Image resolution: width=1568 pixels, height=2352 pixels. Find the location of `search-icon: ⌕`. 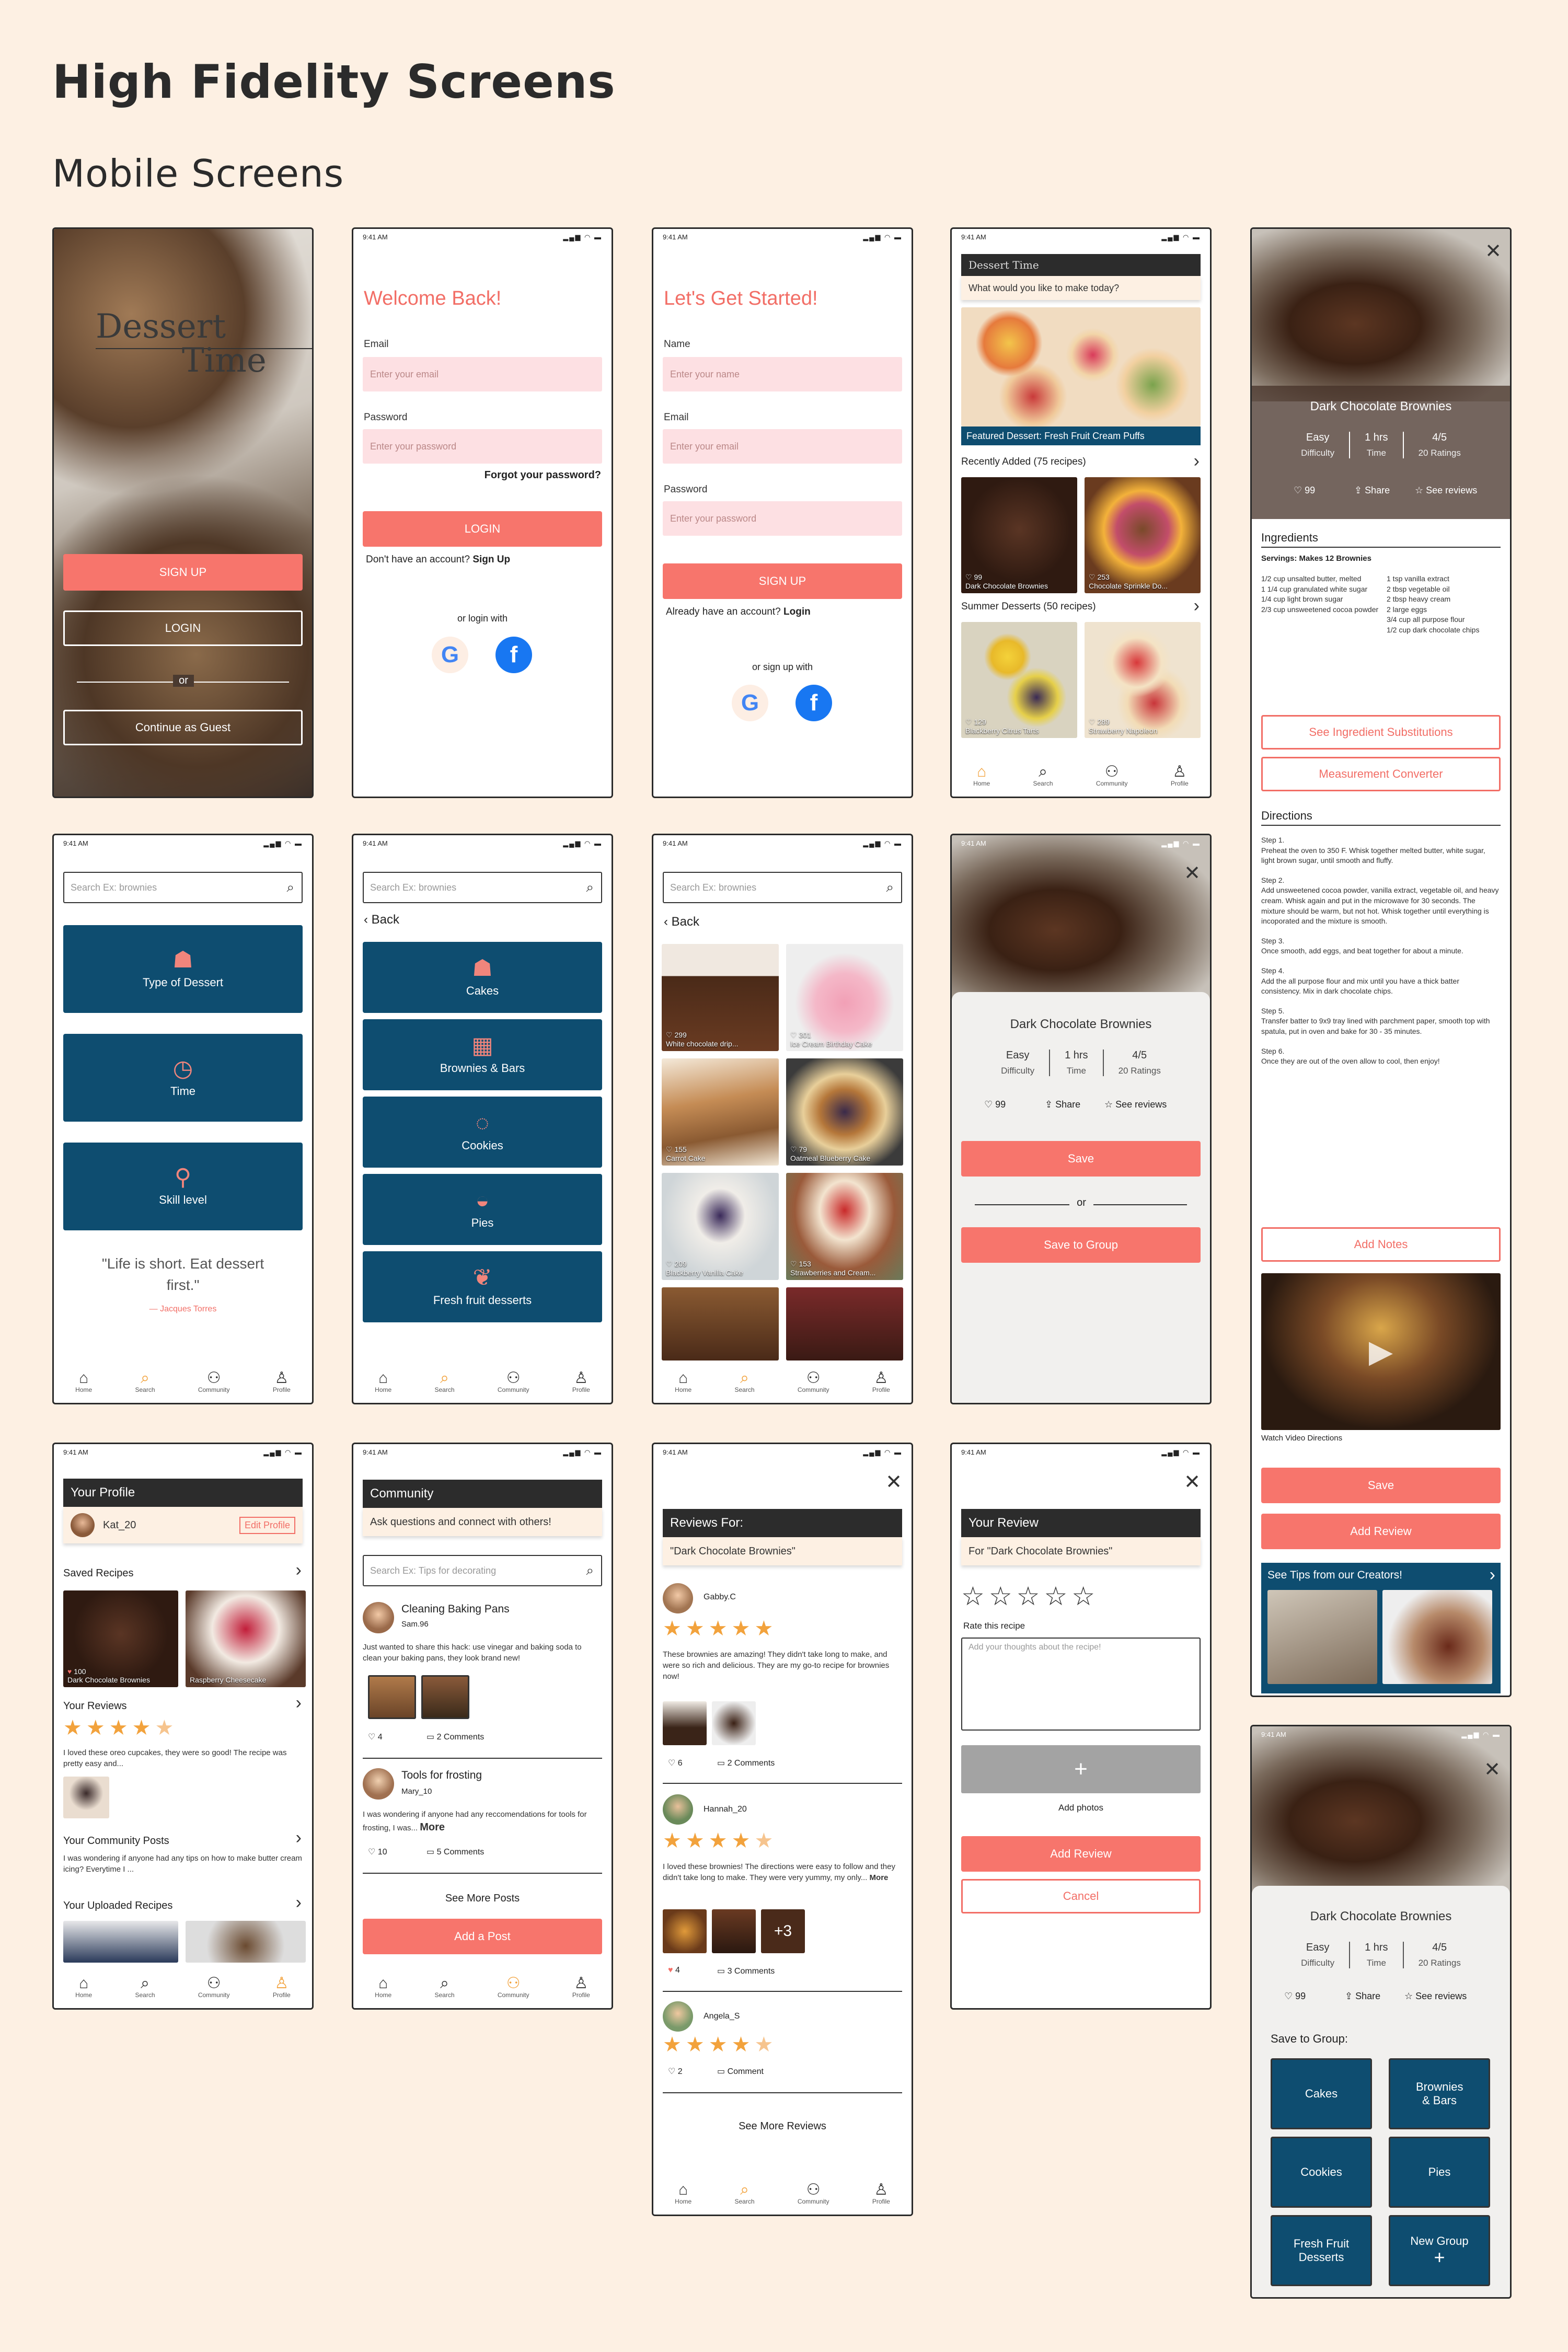

search-icon: ⌕ is located at coordinates (590, 887).